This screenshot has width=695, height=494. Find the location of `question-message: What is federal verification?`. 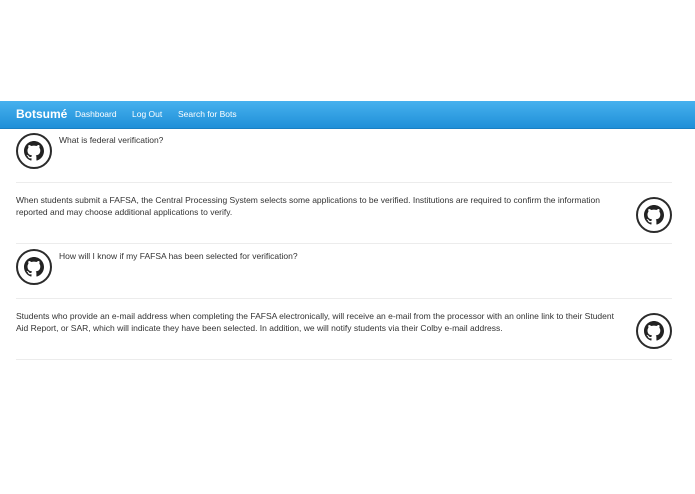

question-message: What is federal verification? is located at coordinates (344, 155).